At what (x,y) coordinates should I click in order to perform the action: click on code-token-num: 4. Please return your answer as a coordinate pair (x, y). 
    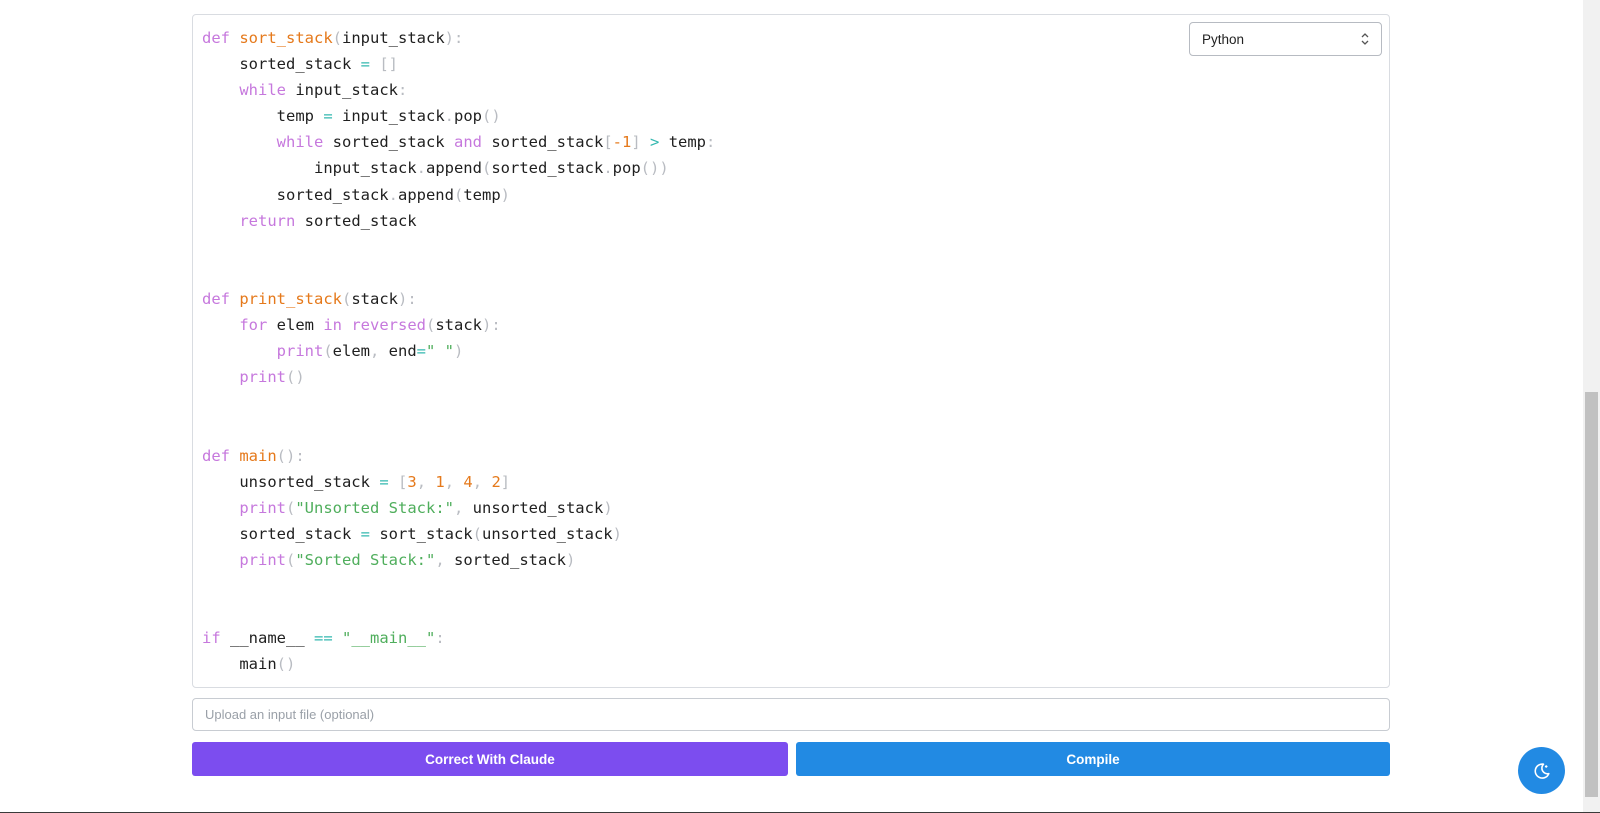
    Looking at the image, I should click on (468, 481).